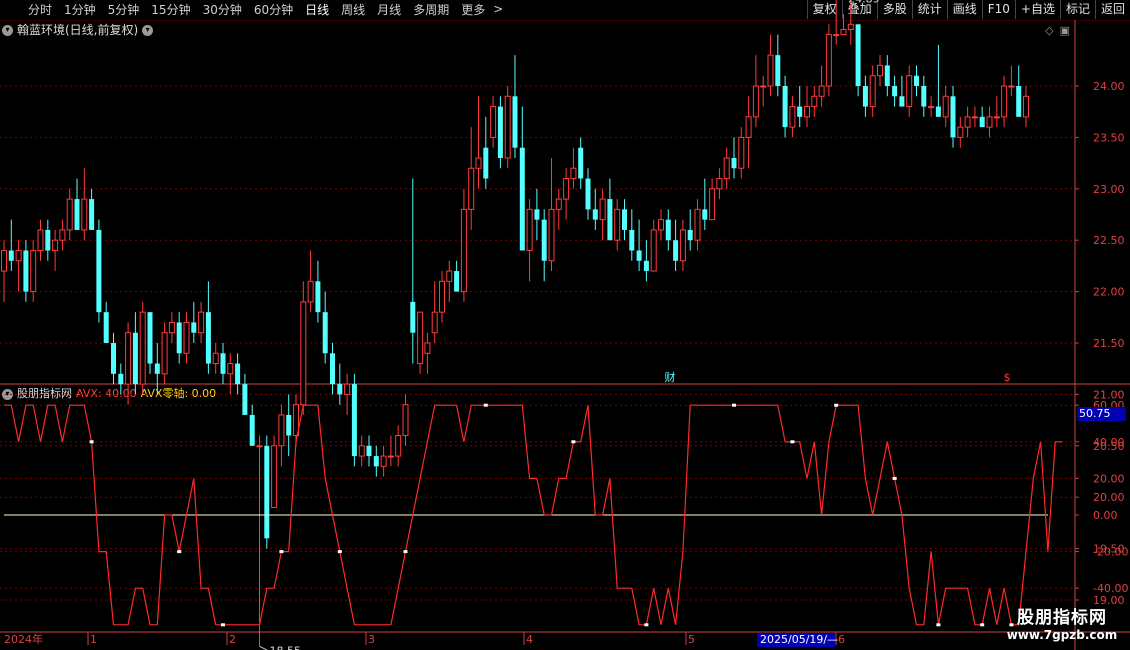 This screenshot has height=650, width=1130. I want to click on price-tick-label: 23.50, so click(1109, 137).